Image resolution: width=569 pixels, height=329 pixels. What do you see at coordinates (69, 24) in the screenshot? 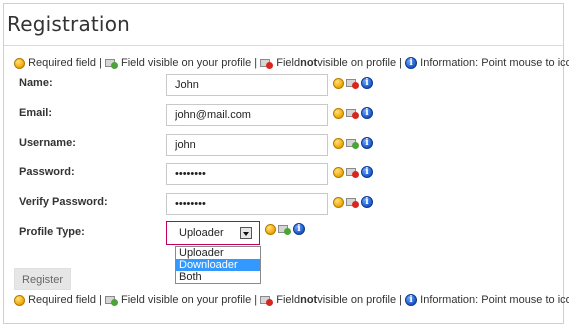
I see `page-title: Registration` at bounding box center [69, 24].